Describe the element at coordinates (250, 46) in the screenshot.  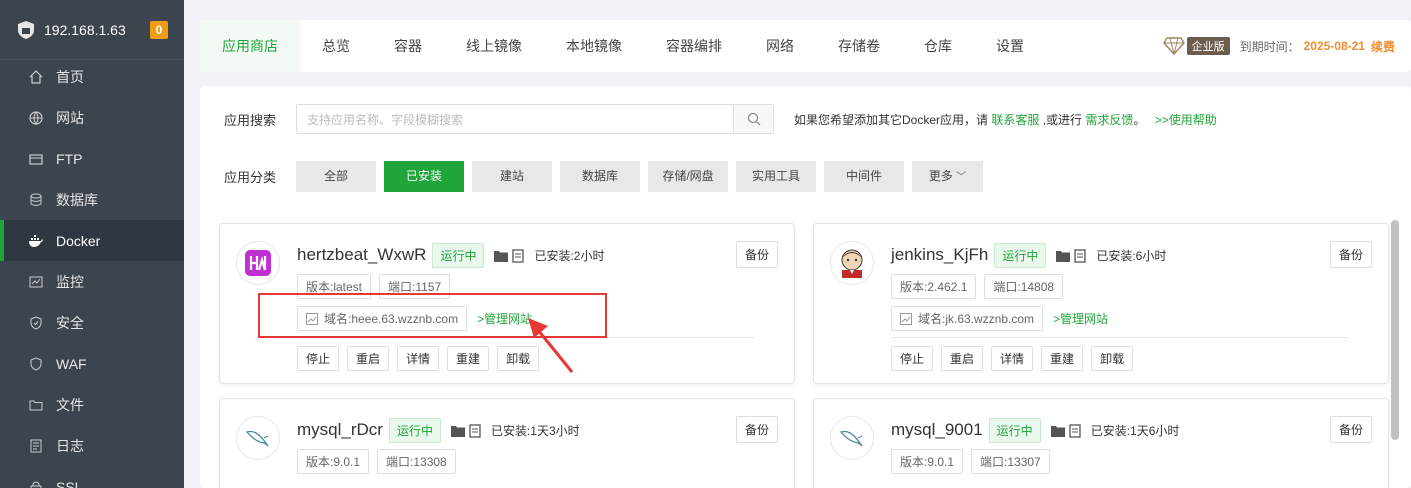
I see `tab-app-store: 应用商店` at that location.